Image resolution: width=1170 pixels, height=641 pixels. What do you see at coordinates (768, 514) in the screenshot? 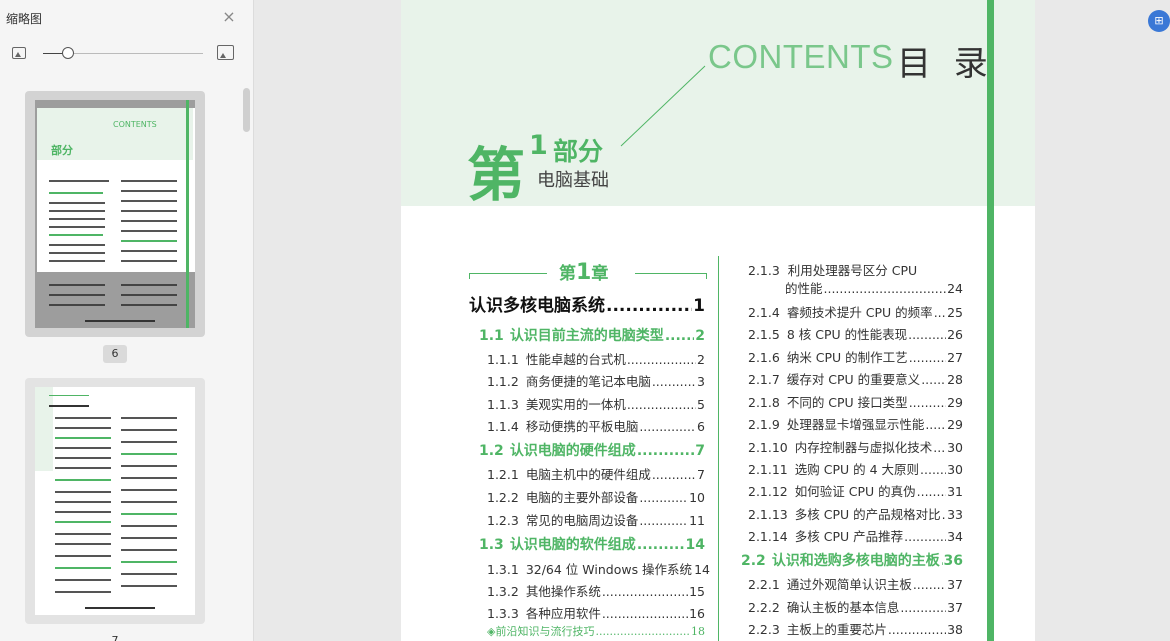
I see `toc-entry-number: 2.1.13` at bounding box center [768, 514].